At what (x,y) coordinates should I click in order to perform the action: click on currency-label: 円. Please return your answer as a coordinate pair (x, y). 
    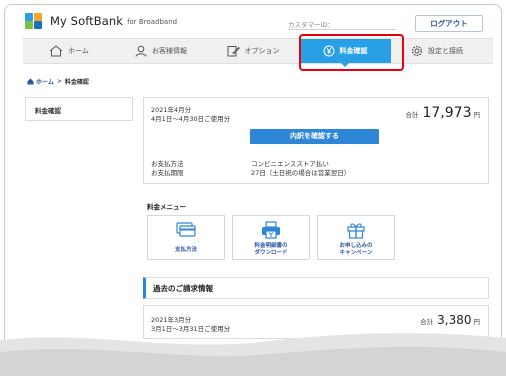
    Looking at the image, I should click on (477, 115).